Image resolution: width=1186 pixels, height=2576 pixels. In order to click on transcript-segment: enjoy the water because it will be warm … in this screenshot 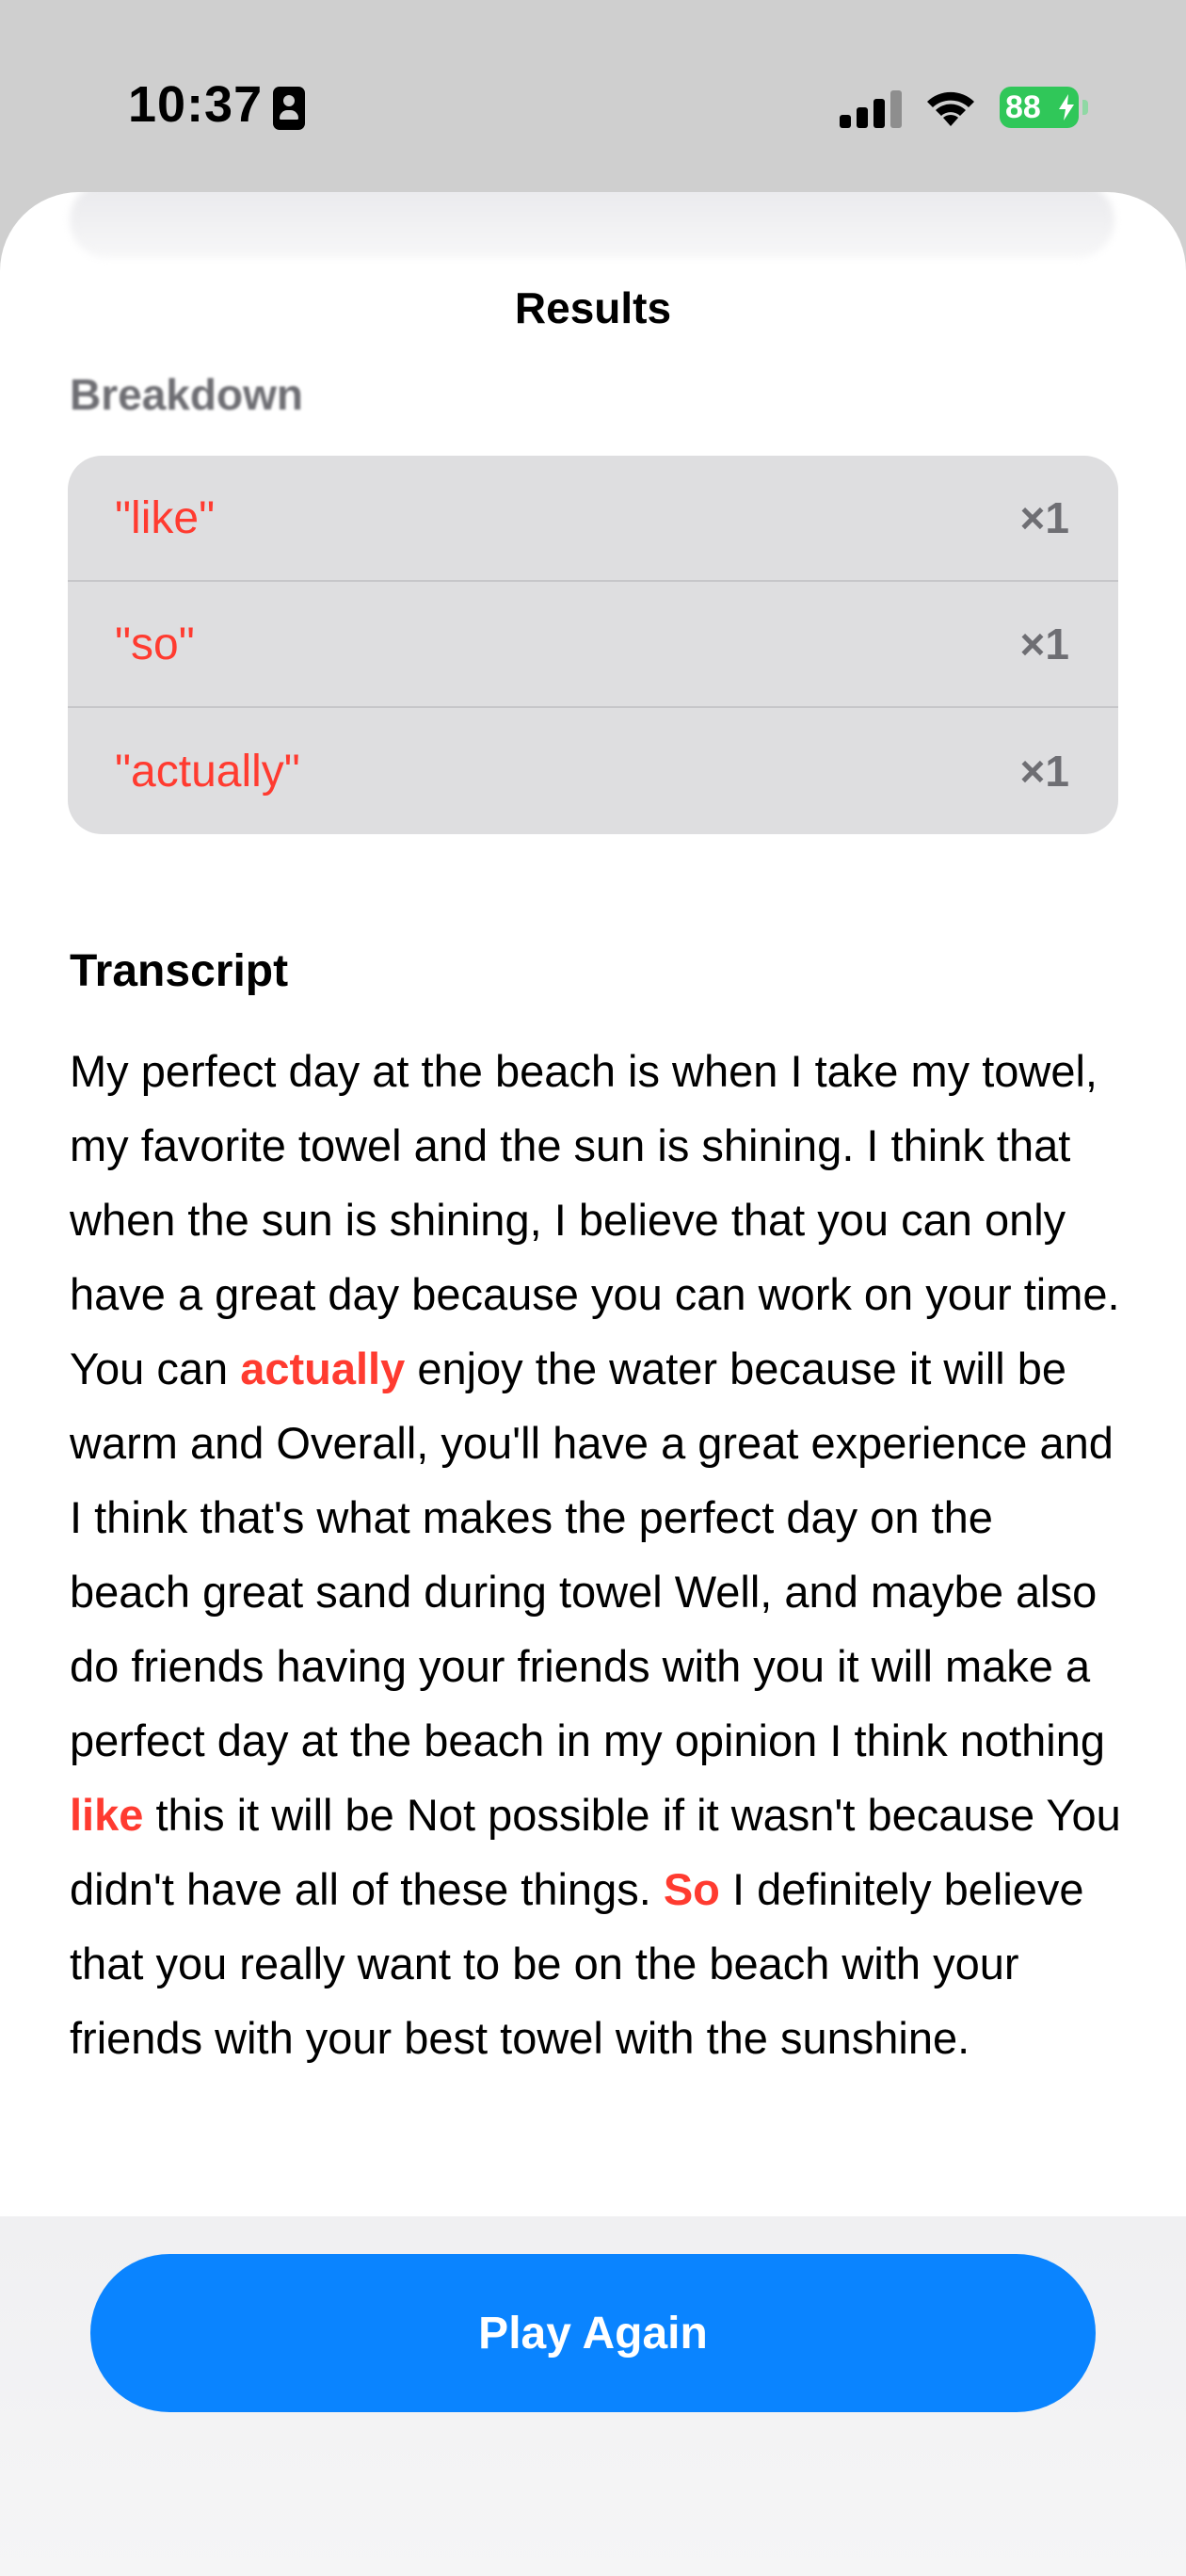, I will do `click(592, 1554)`.